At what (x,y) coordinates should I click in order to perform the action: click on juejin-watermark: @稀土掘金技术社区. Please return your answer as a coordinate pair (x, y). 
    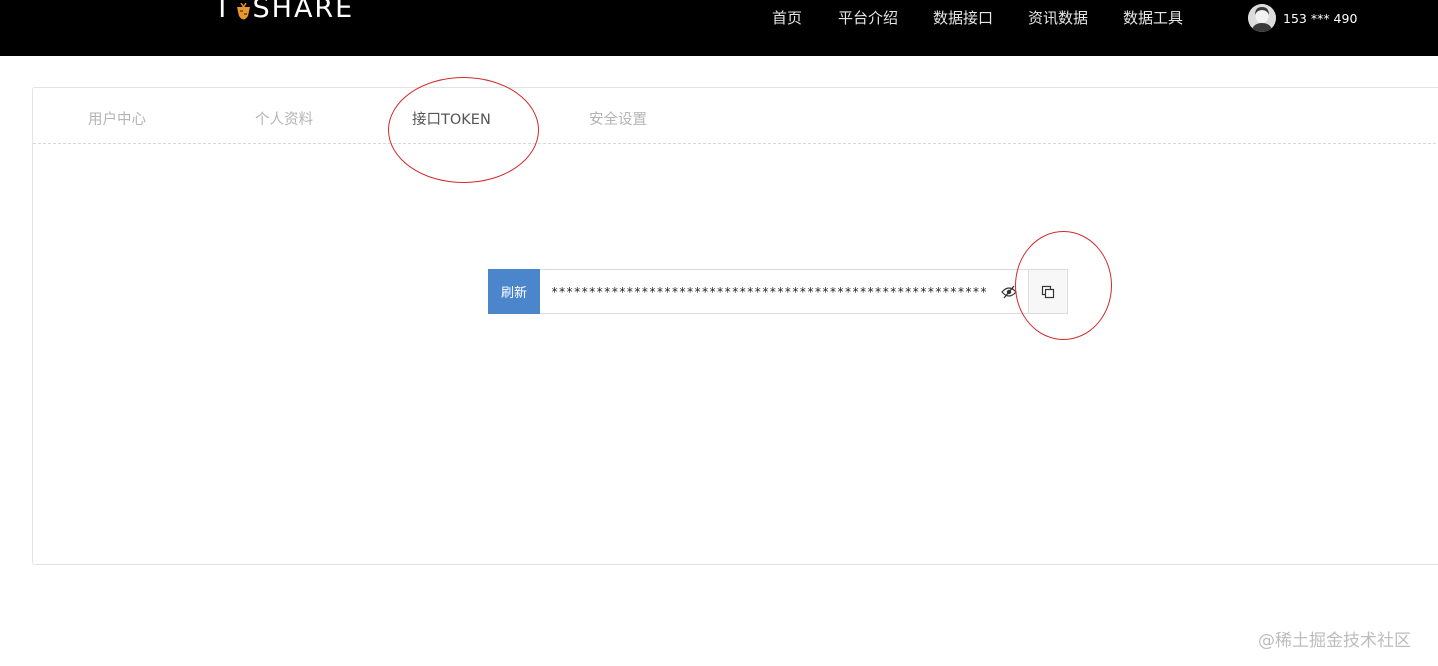
    Looking at the image, I should click on (1334, 641).